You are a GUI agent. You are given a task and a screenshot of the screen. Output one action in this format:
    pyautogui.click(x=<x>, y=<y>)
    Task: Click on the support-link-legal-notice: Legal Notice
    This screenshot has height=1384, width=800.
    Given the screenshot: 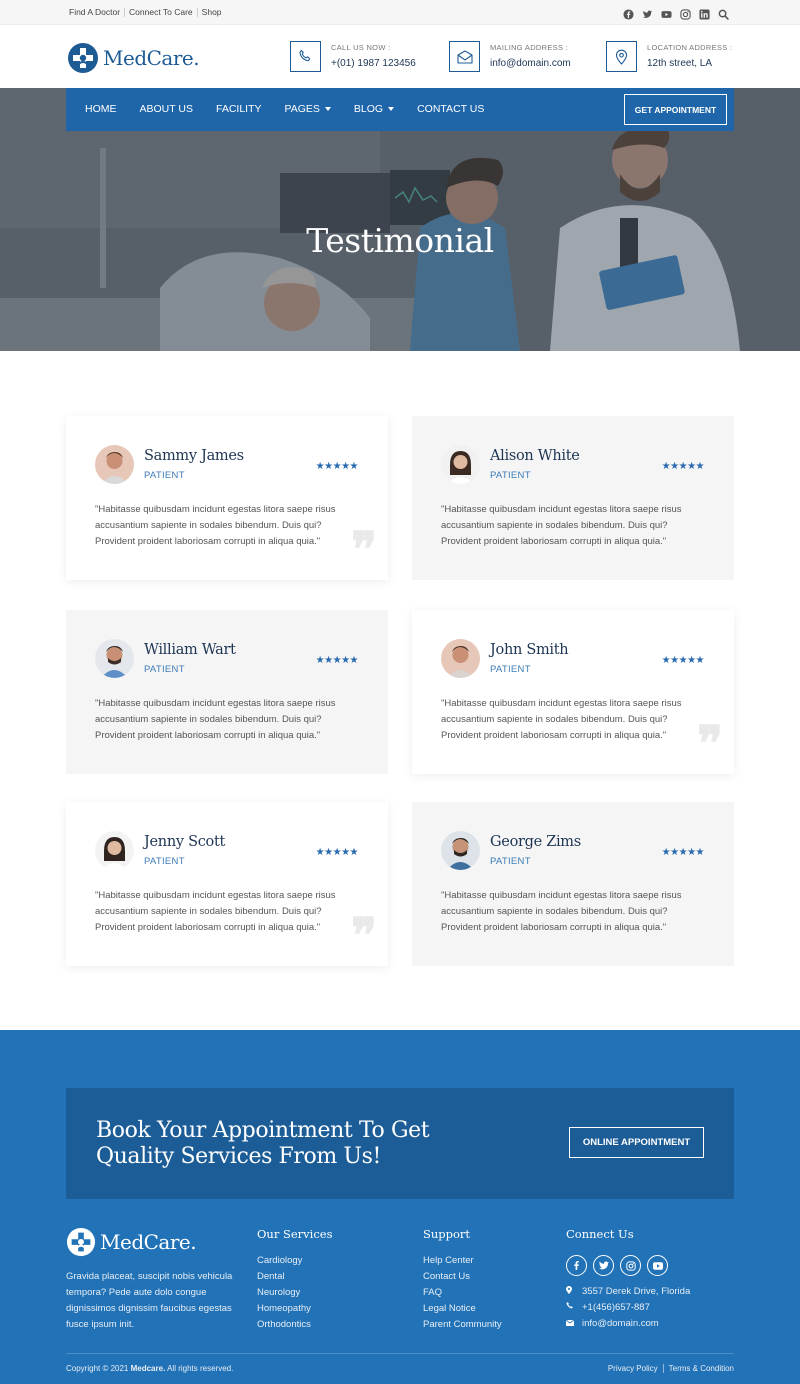 What is the action you would take?
    pyautogui.click(x=462, y=1309)
    